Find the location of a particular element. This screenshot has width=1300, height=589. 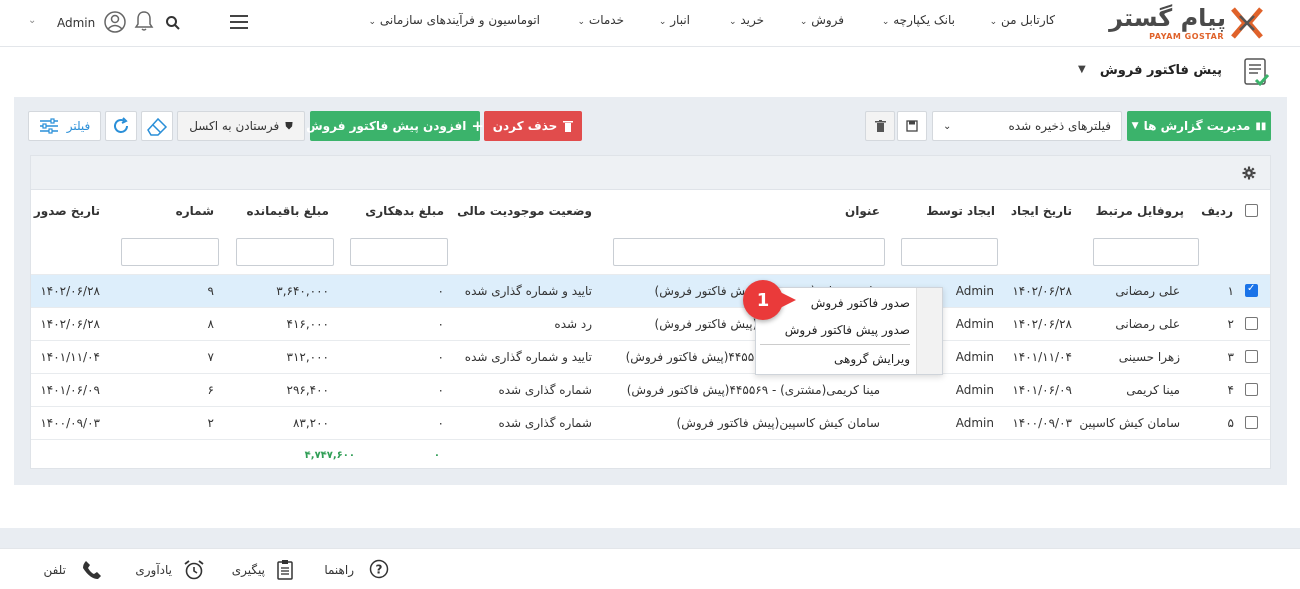

brand-logo: پیام گستر PAYAM GOSTAR is located at coordinates (1184, 24).